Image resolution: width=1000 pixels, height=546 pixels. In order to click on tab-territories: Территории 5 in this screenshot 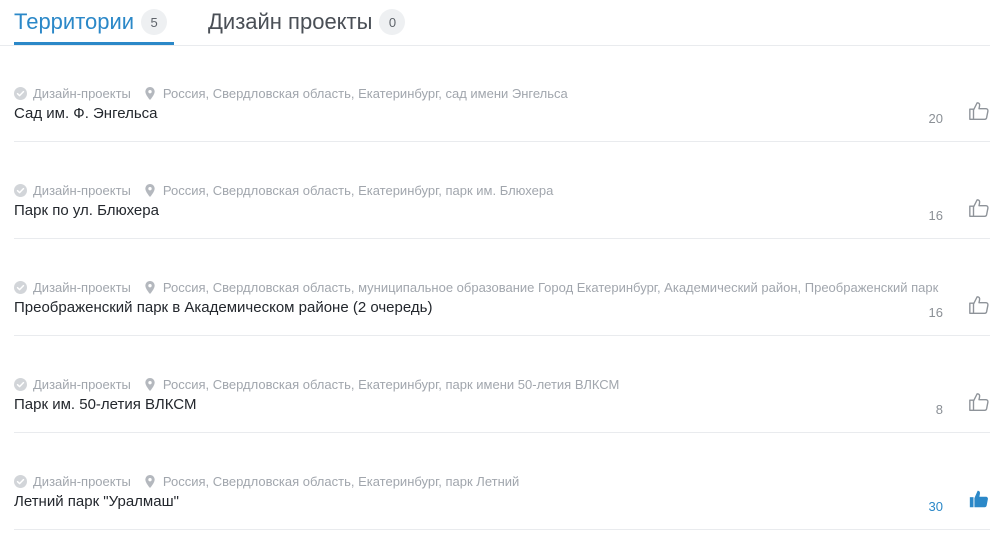, I will do `click(91, 22)`.